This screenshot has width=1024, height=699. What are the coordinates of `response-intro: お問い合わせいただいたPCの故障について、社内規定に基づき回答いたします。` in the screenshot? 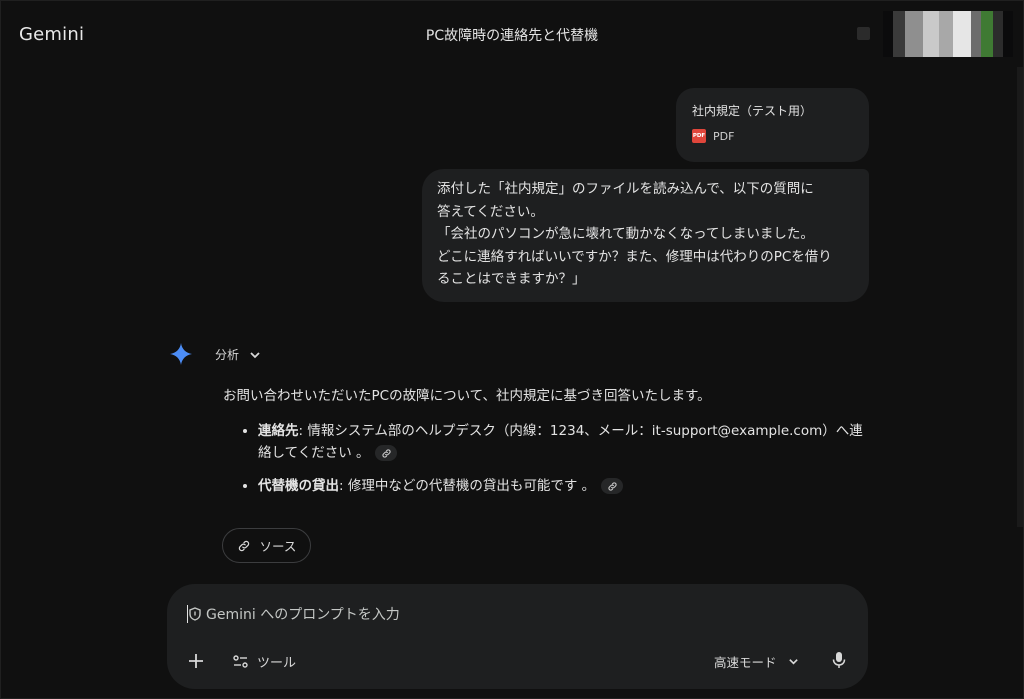 It's located at (467, 396).